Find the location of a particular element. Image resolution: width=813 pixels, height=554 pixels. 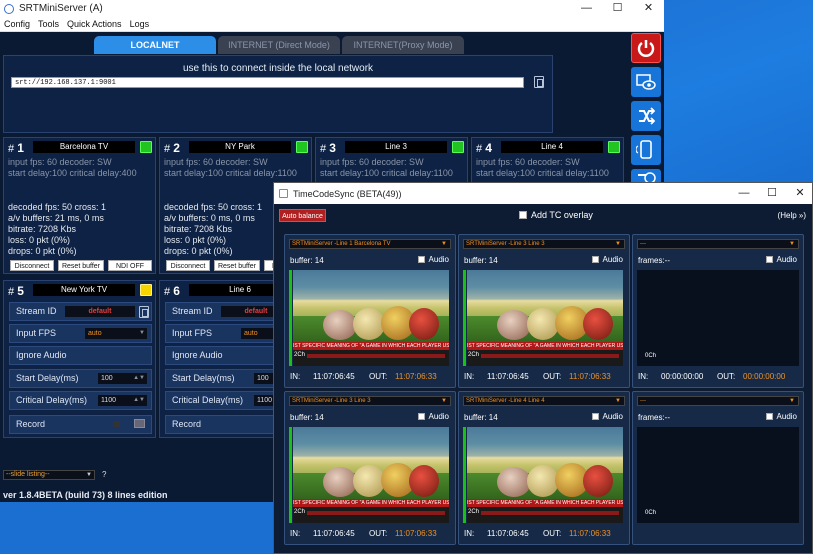

critical-delay-row: Critical Delay(ms) 1100 ▲▼ is located at coordinates (80, 400).